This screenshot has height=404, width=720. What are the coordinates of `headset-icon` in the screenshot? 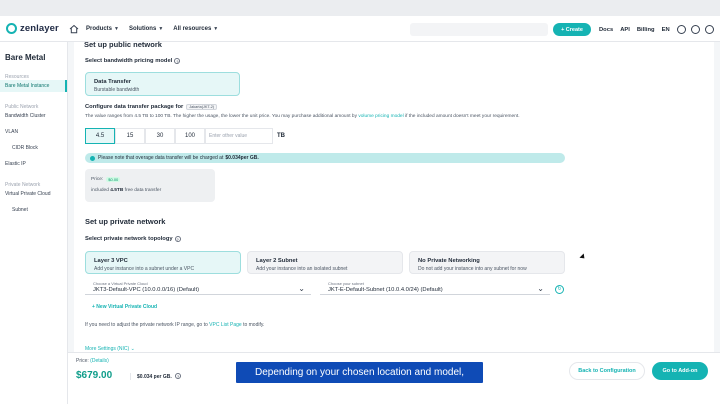 It's located at (695, 29).